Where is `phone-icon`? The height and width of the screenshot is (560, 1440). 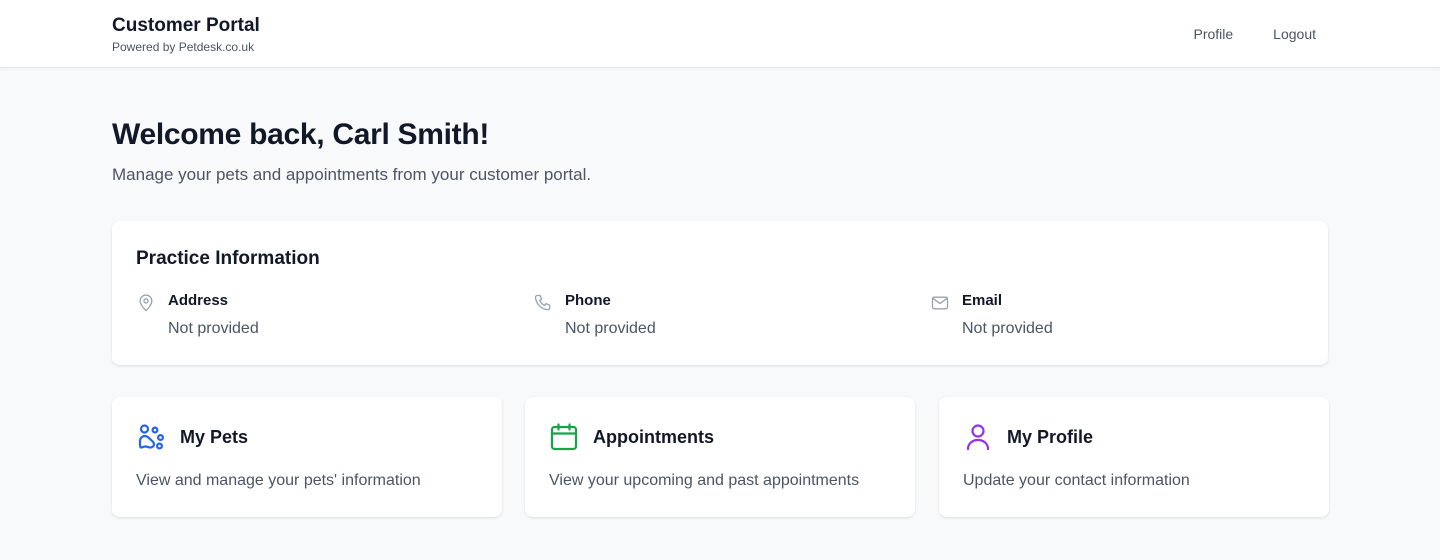 phone-icon is located at coordinates (543, 303).